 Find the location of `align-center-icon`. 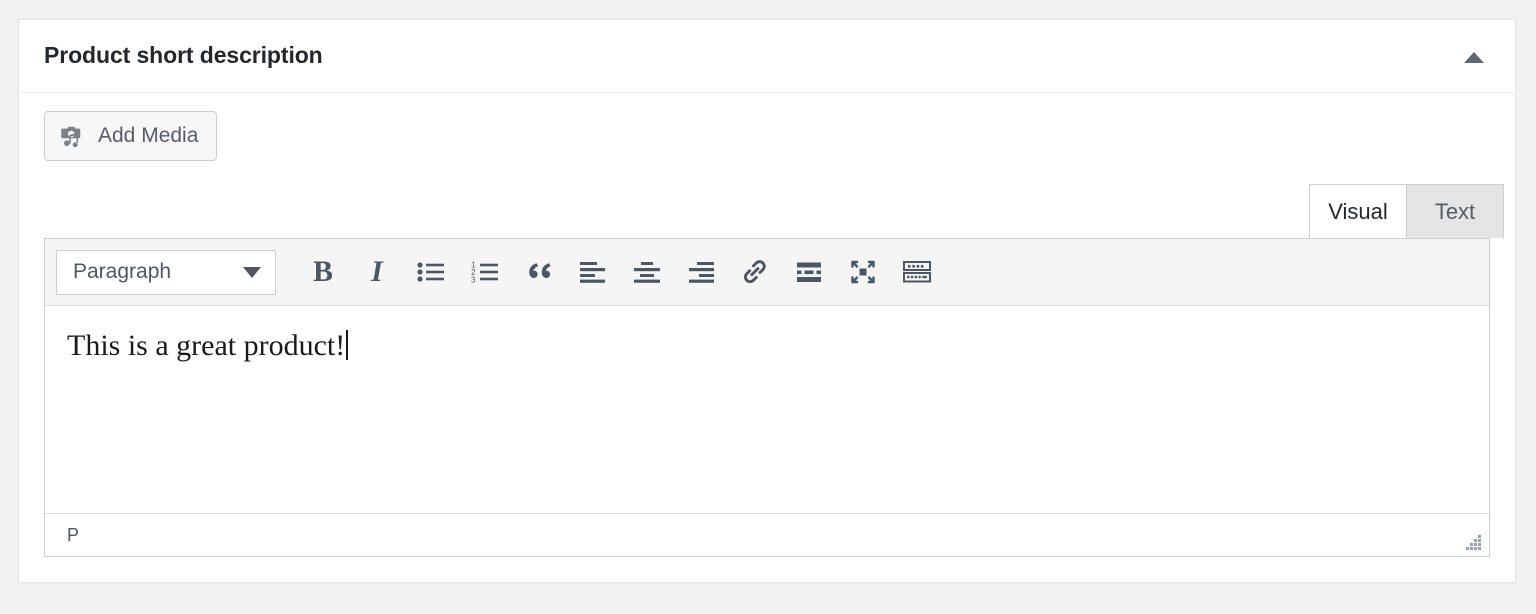

align-center-icon is located at coordinates (647, 272).